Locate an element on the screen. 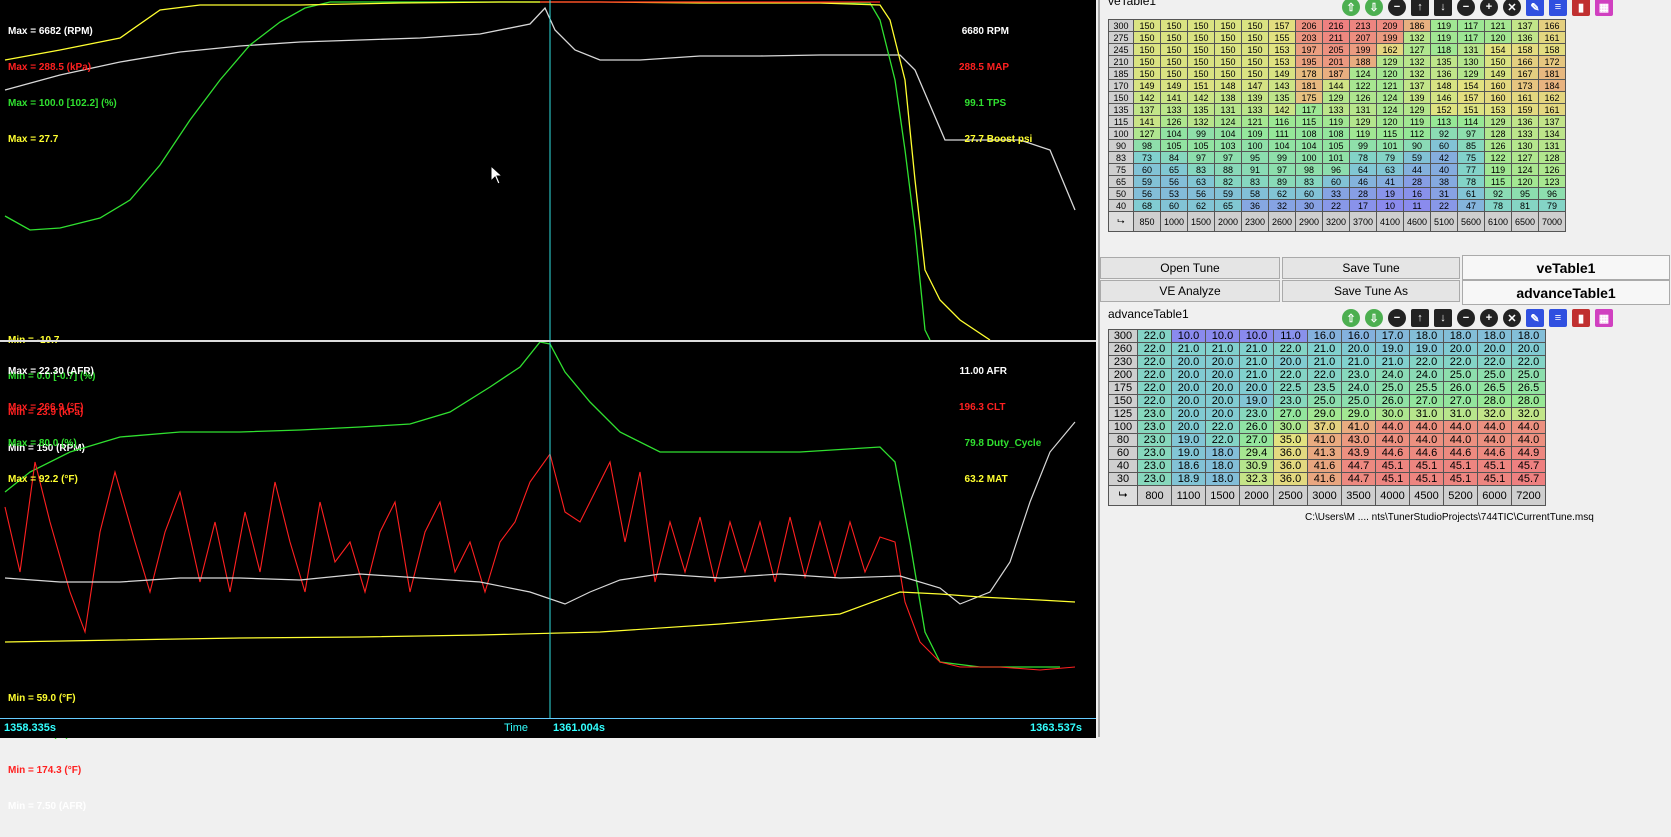  table-cell: 43.9 is located at coordinates (1358, 453).